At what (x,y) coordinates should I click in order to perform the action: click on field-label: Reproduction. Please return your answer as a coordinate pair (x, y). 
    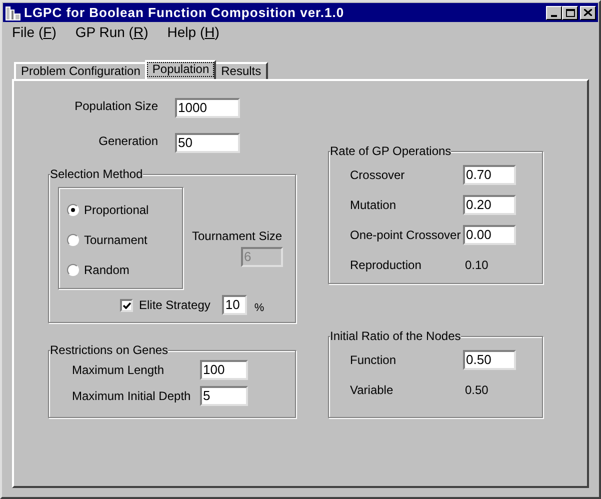
    Looking at the image, I should click on (386, 265).